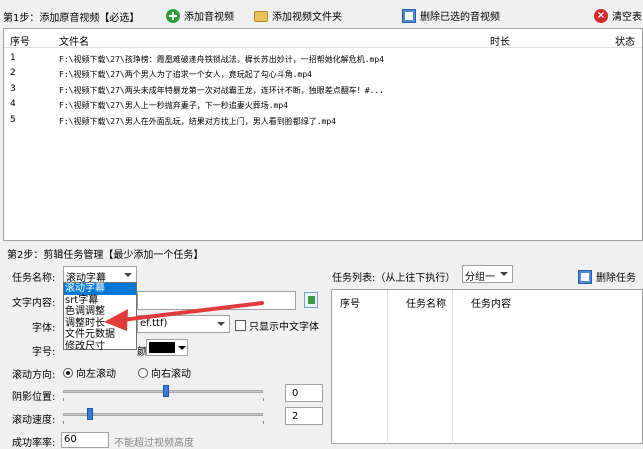 Image resolution: width=643 pixels, height=449 pixels. What do you see at coordinates (184, 316) in the screenshot?
I see `annotation-arrow` at bounding box center [184, 316].